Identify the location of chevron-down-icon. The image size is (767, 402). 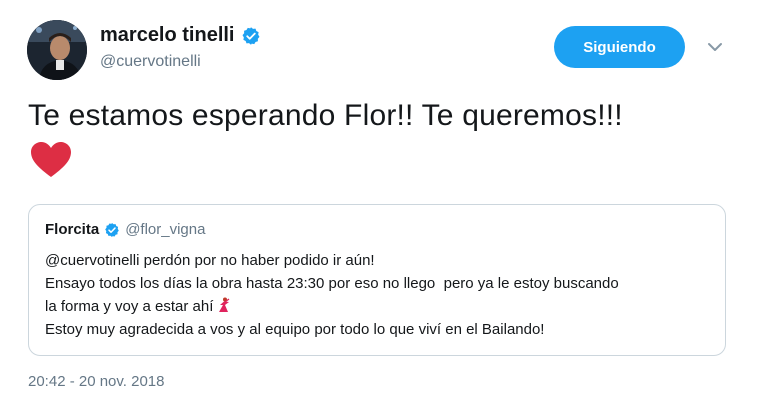
(715, 47).